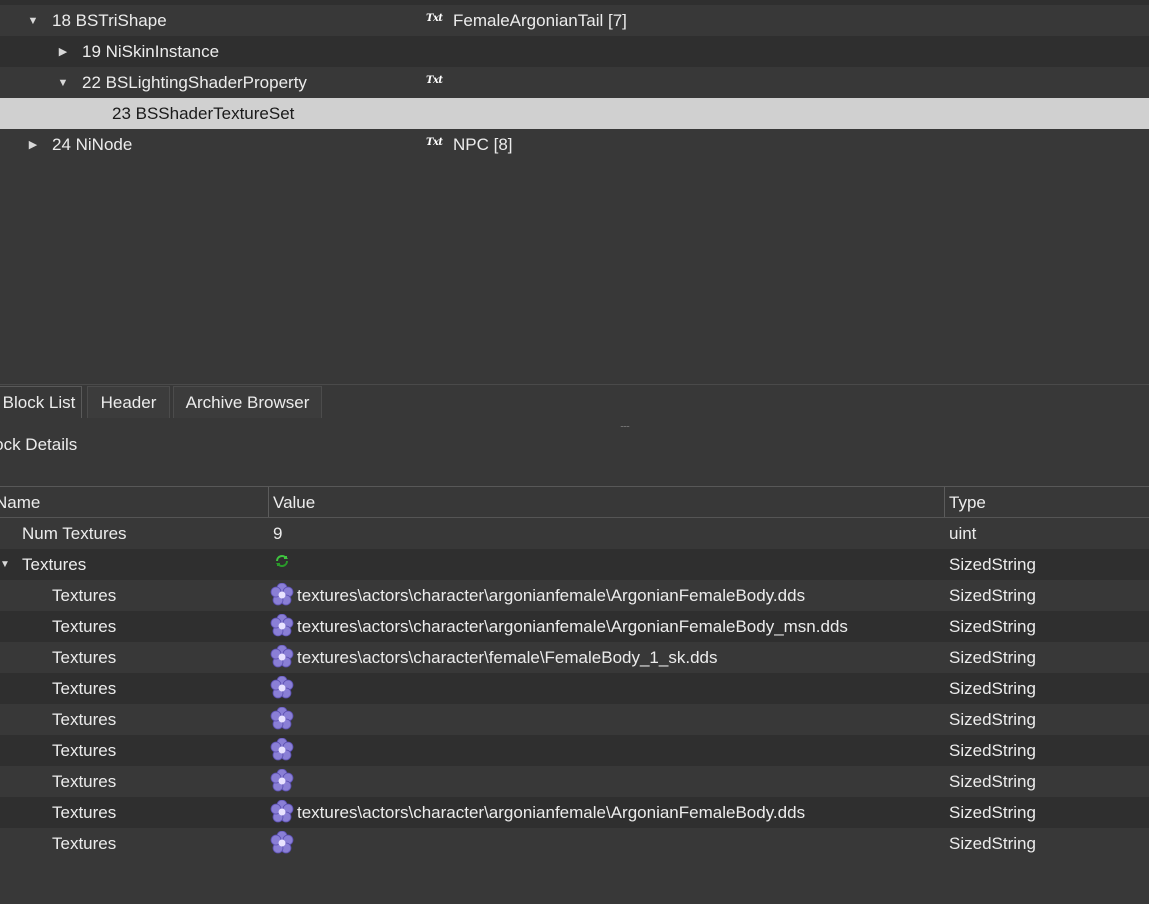 Image resolution: width=1149 pixels, height=904 pixels. What do you see at coordinates (574, 533) in the screenshot?
I see `table-row: Num Textures 9 uint` at bounding box center [574, 533].